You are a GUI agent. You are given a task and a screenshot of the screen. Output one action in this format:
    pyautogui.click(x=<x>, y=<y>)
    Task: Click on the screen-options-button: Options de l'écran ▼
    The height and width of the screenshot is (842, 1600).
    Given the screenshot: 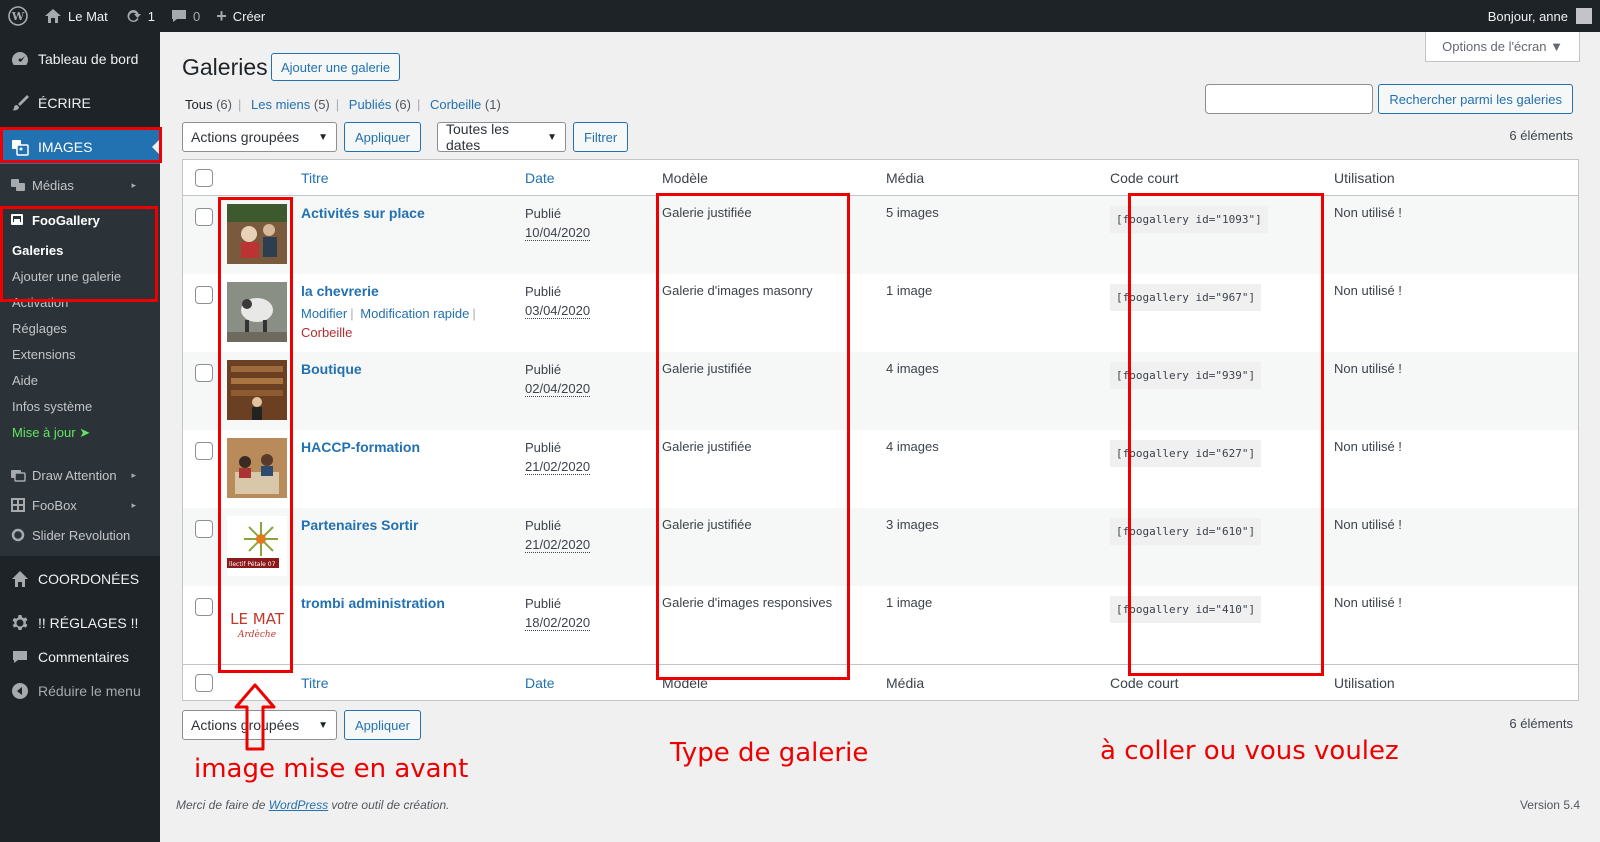 What is the action you would take?
    pyautogui.click(x=1502, y=47)
    